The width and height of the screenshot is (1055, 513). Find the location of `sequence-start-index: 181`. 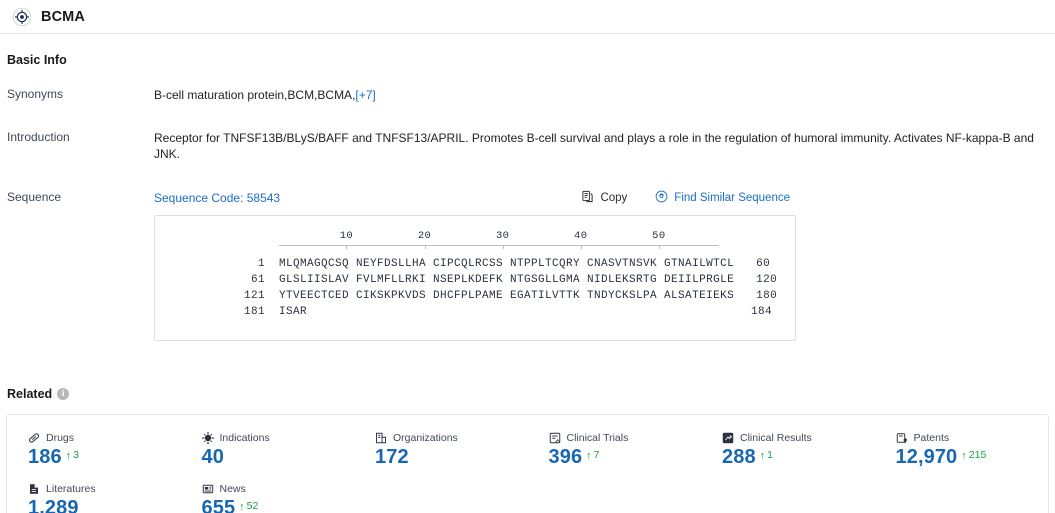

sequence-start-index: 181 is located at coordinates (254, 311).